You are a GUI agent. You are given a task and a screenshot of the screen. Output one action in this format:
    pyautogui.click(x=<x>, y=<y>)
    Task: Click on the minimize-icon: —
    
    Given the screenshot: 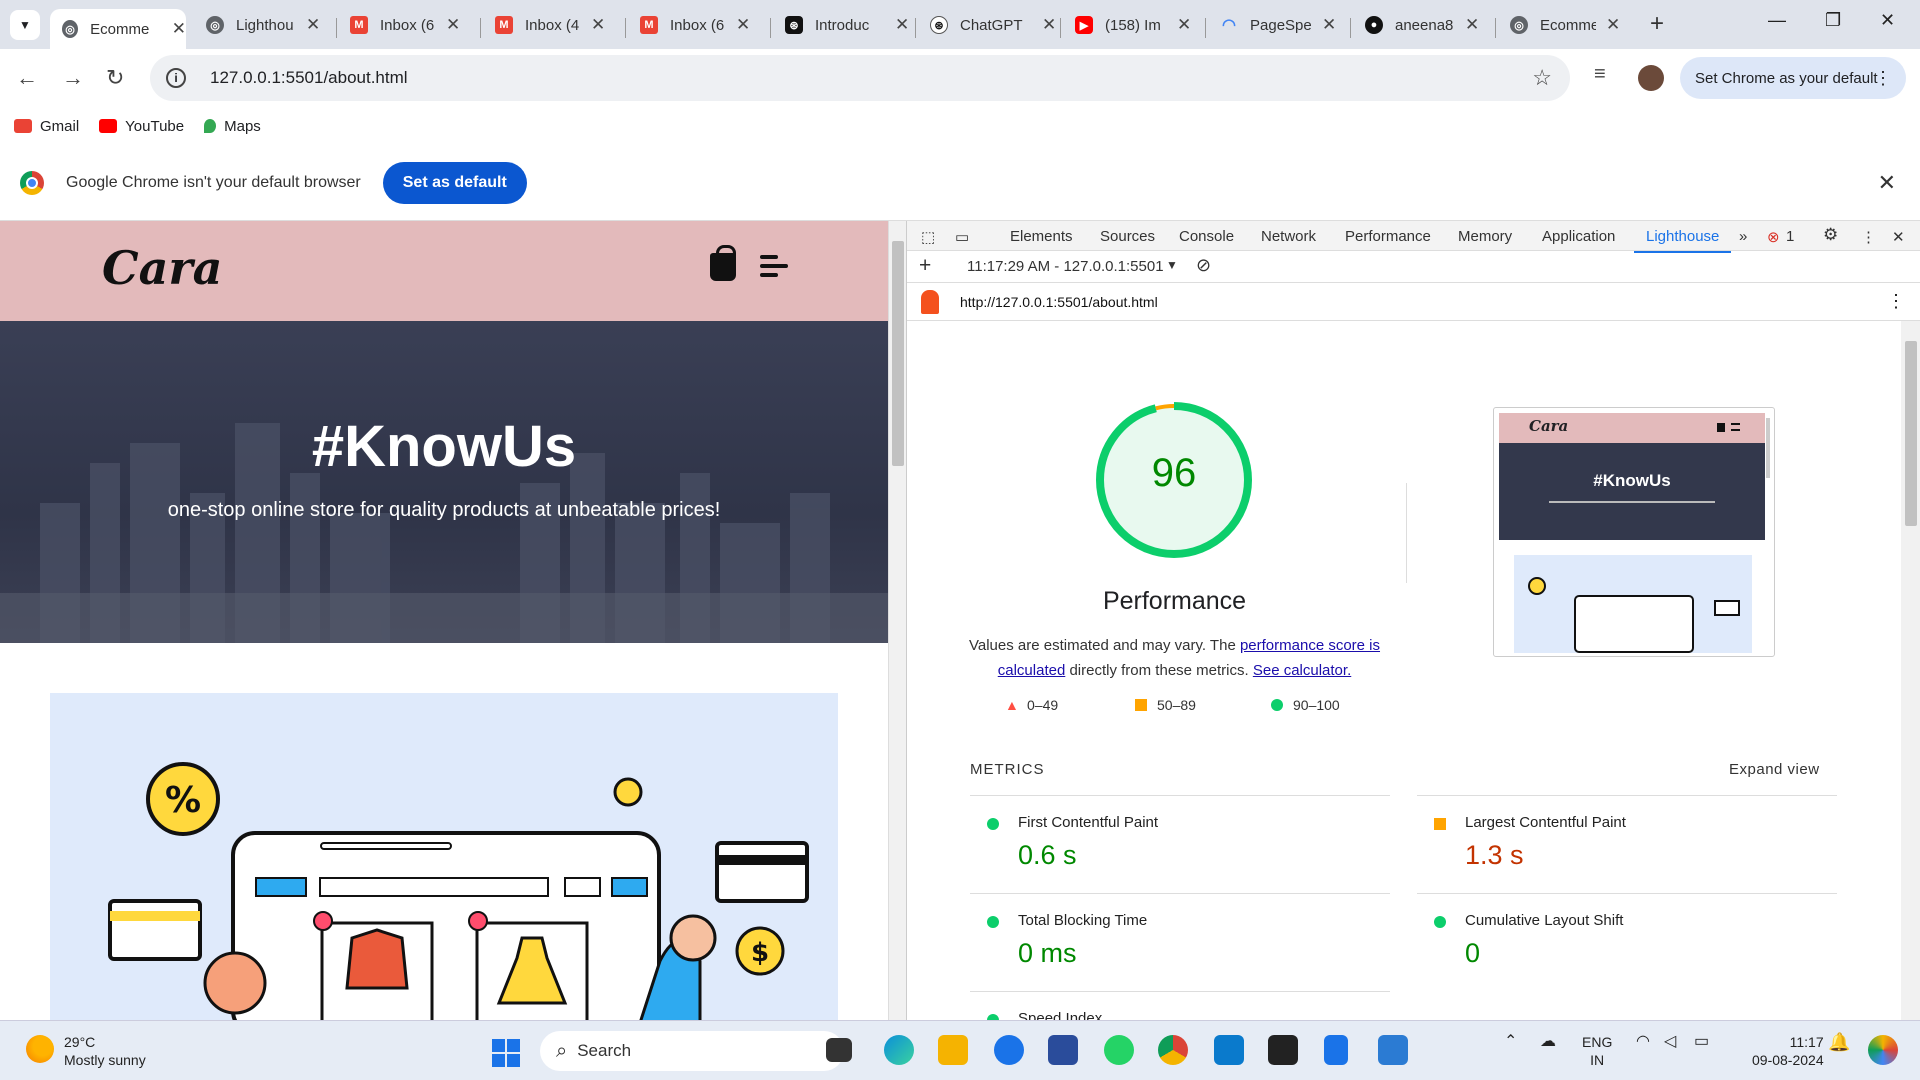 What is the action you would take?
    pyautogui.click(x=1777, y=20)
    